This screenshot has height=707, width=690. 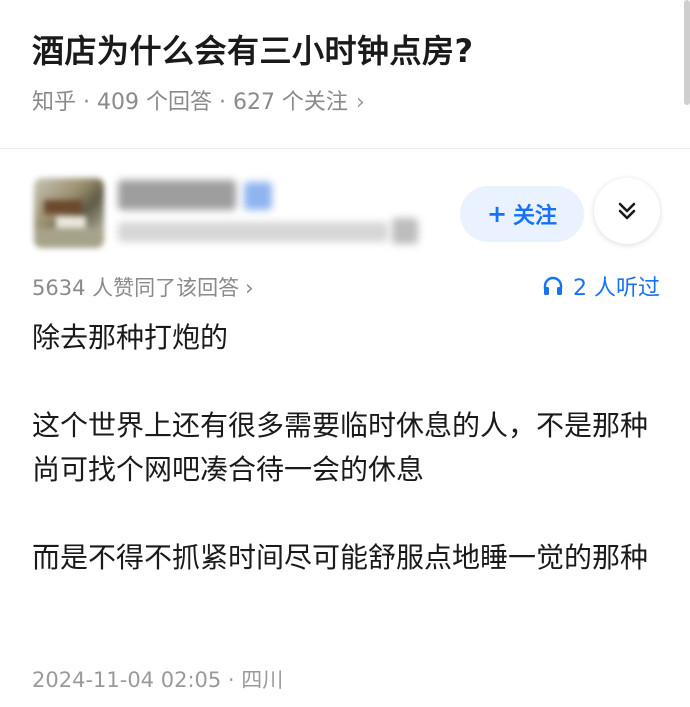 I want to click on author-bio-blurred, so click(x=253, y=232).